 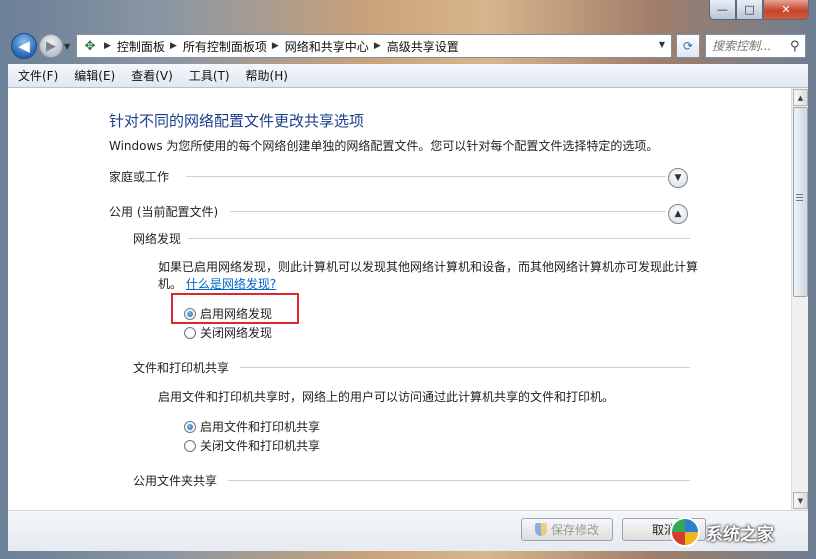 I want to click on radio-label: 关闭文件和打印机共享, so click(x=260, y=446).